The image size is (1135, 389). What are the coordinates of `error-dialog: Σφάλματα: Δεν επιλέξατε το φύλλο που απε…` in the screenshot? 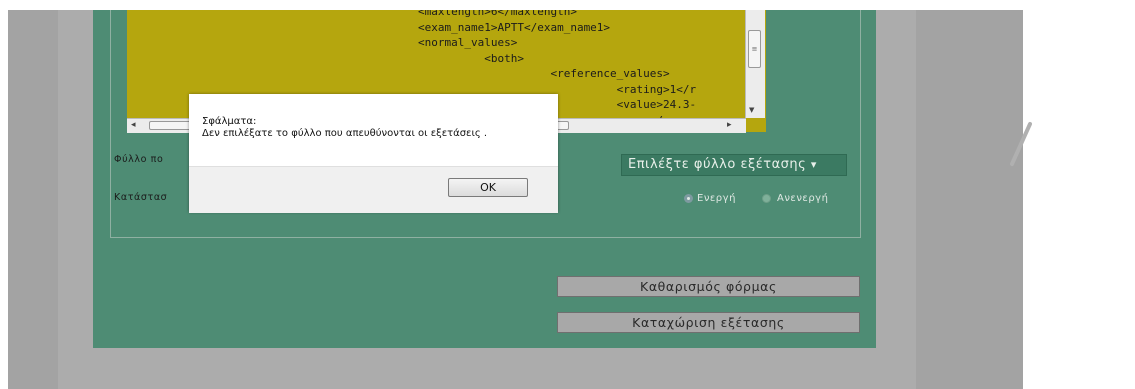 It's located at (373, 153).